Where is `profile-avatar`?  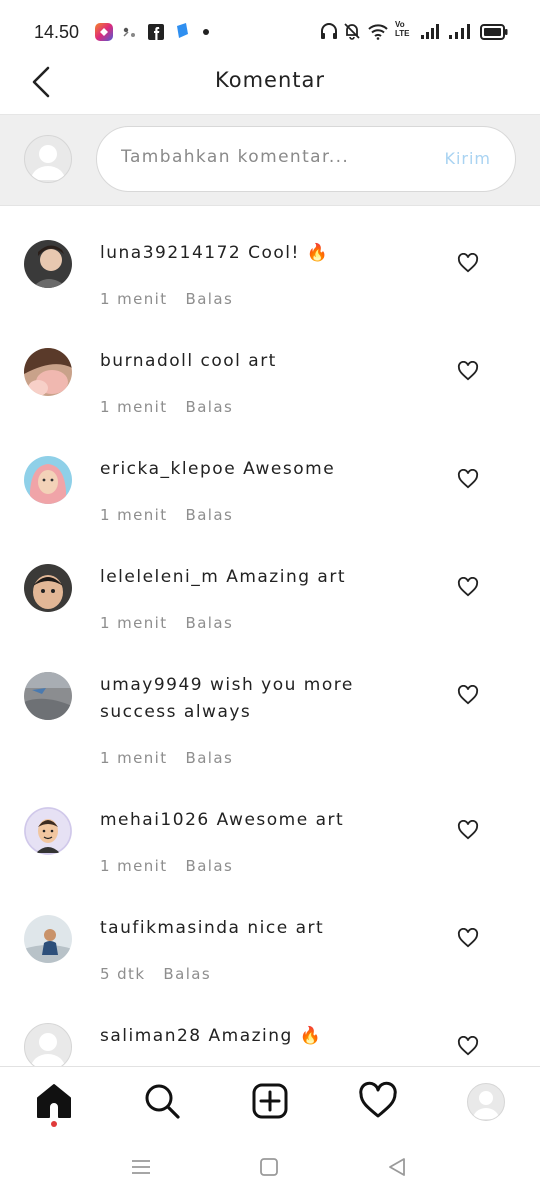 profile-avatar is located at coordinates (486, 1102).